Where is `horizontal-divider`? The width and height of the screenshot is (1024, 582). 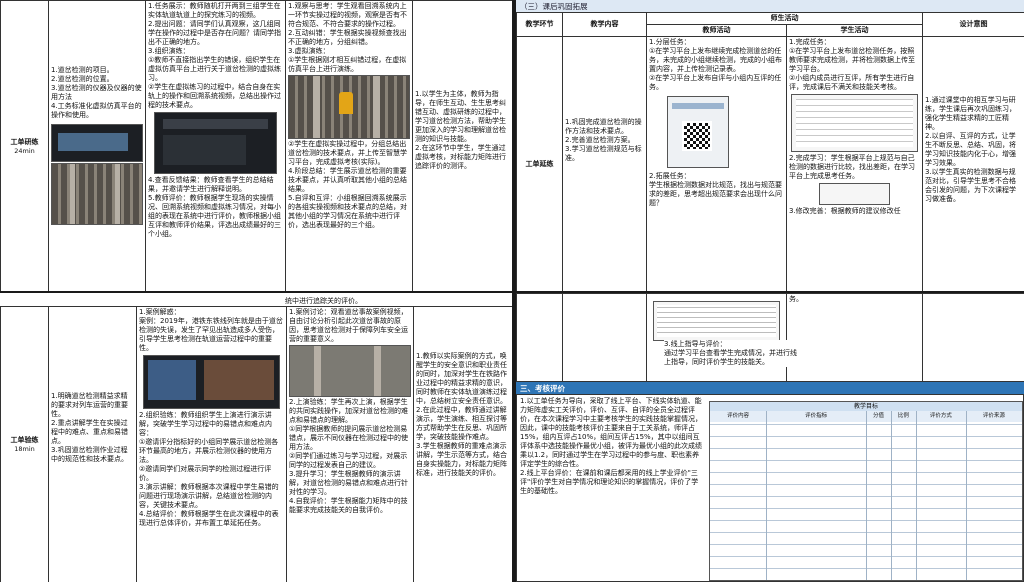
horizontal-divider is located at coordinates (512, 292).